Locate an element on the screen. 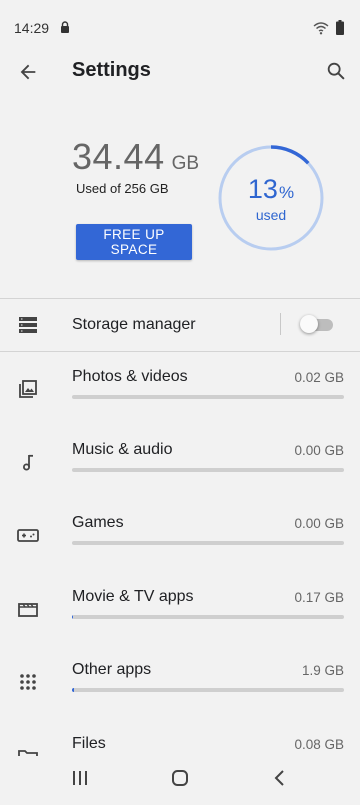 This screenshot has width=360, height=805. category-size: 1.9 GB is located at coordinates (323, 670).